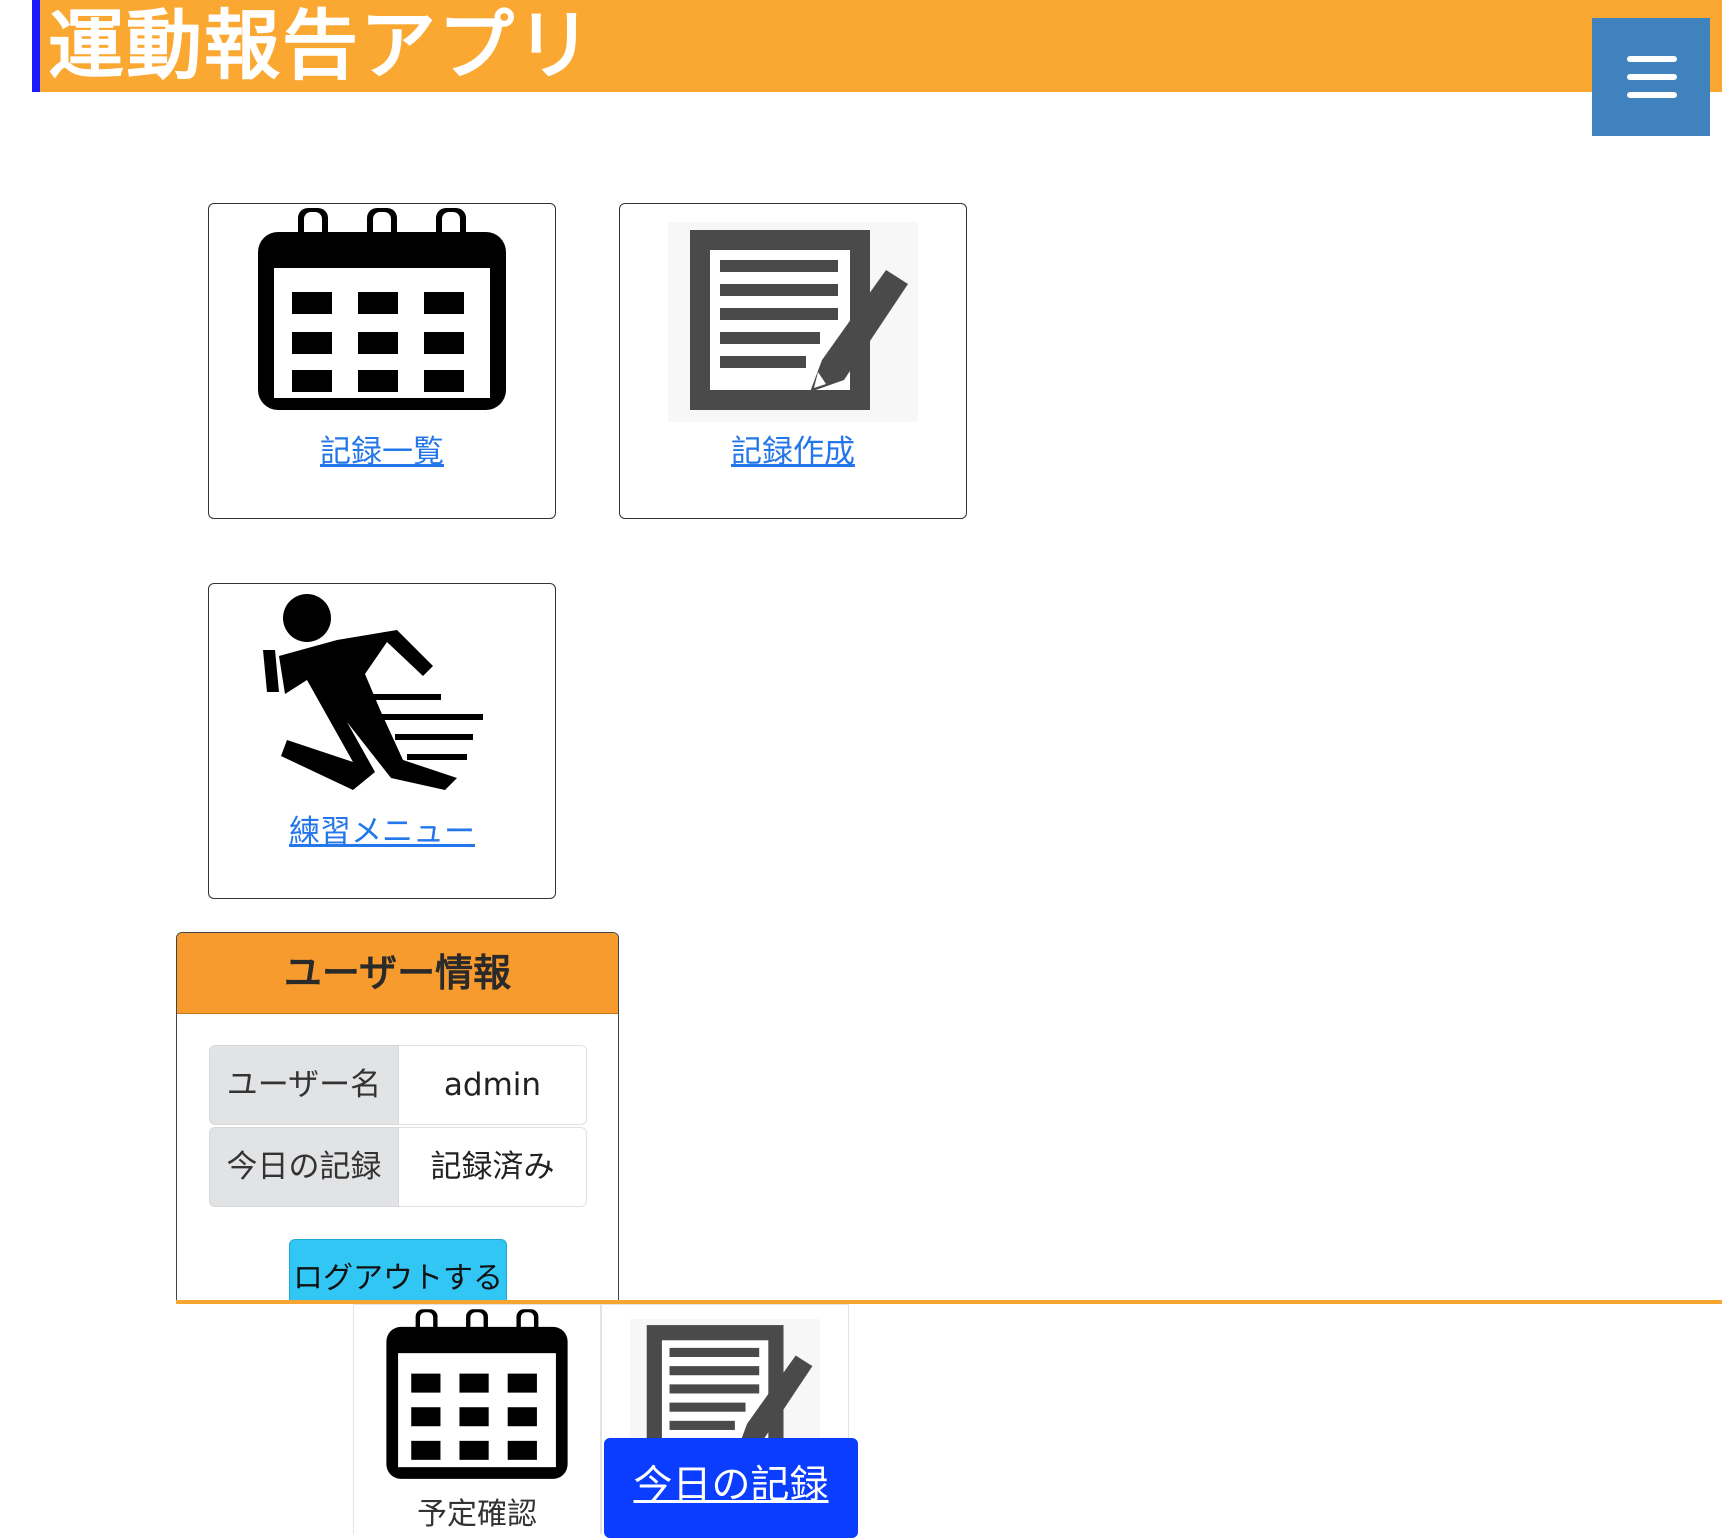 This screenshot has width=1722, height=1538. What do you see at coordinates (1652, 59) in the screenshot?
I see `hamburger-menu-icon` at bounding box center [1652, 59].